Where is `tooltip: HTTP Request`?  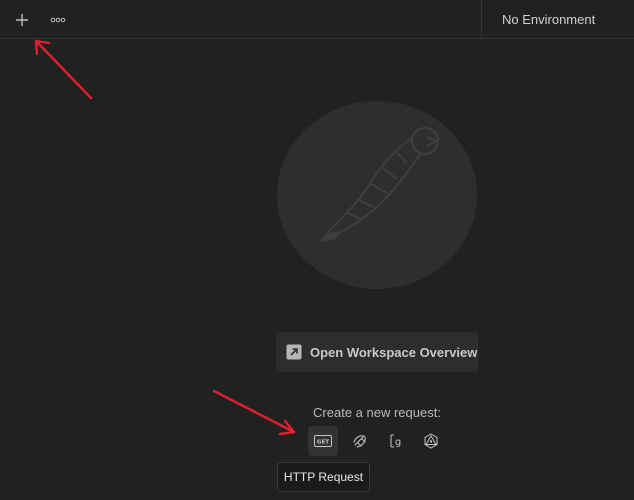
tooltip: HTTP Request is located at coordinates (323, 477).